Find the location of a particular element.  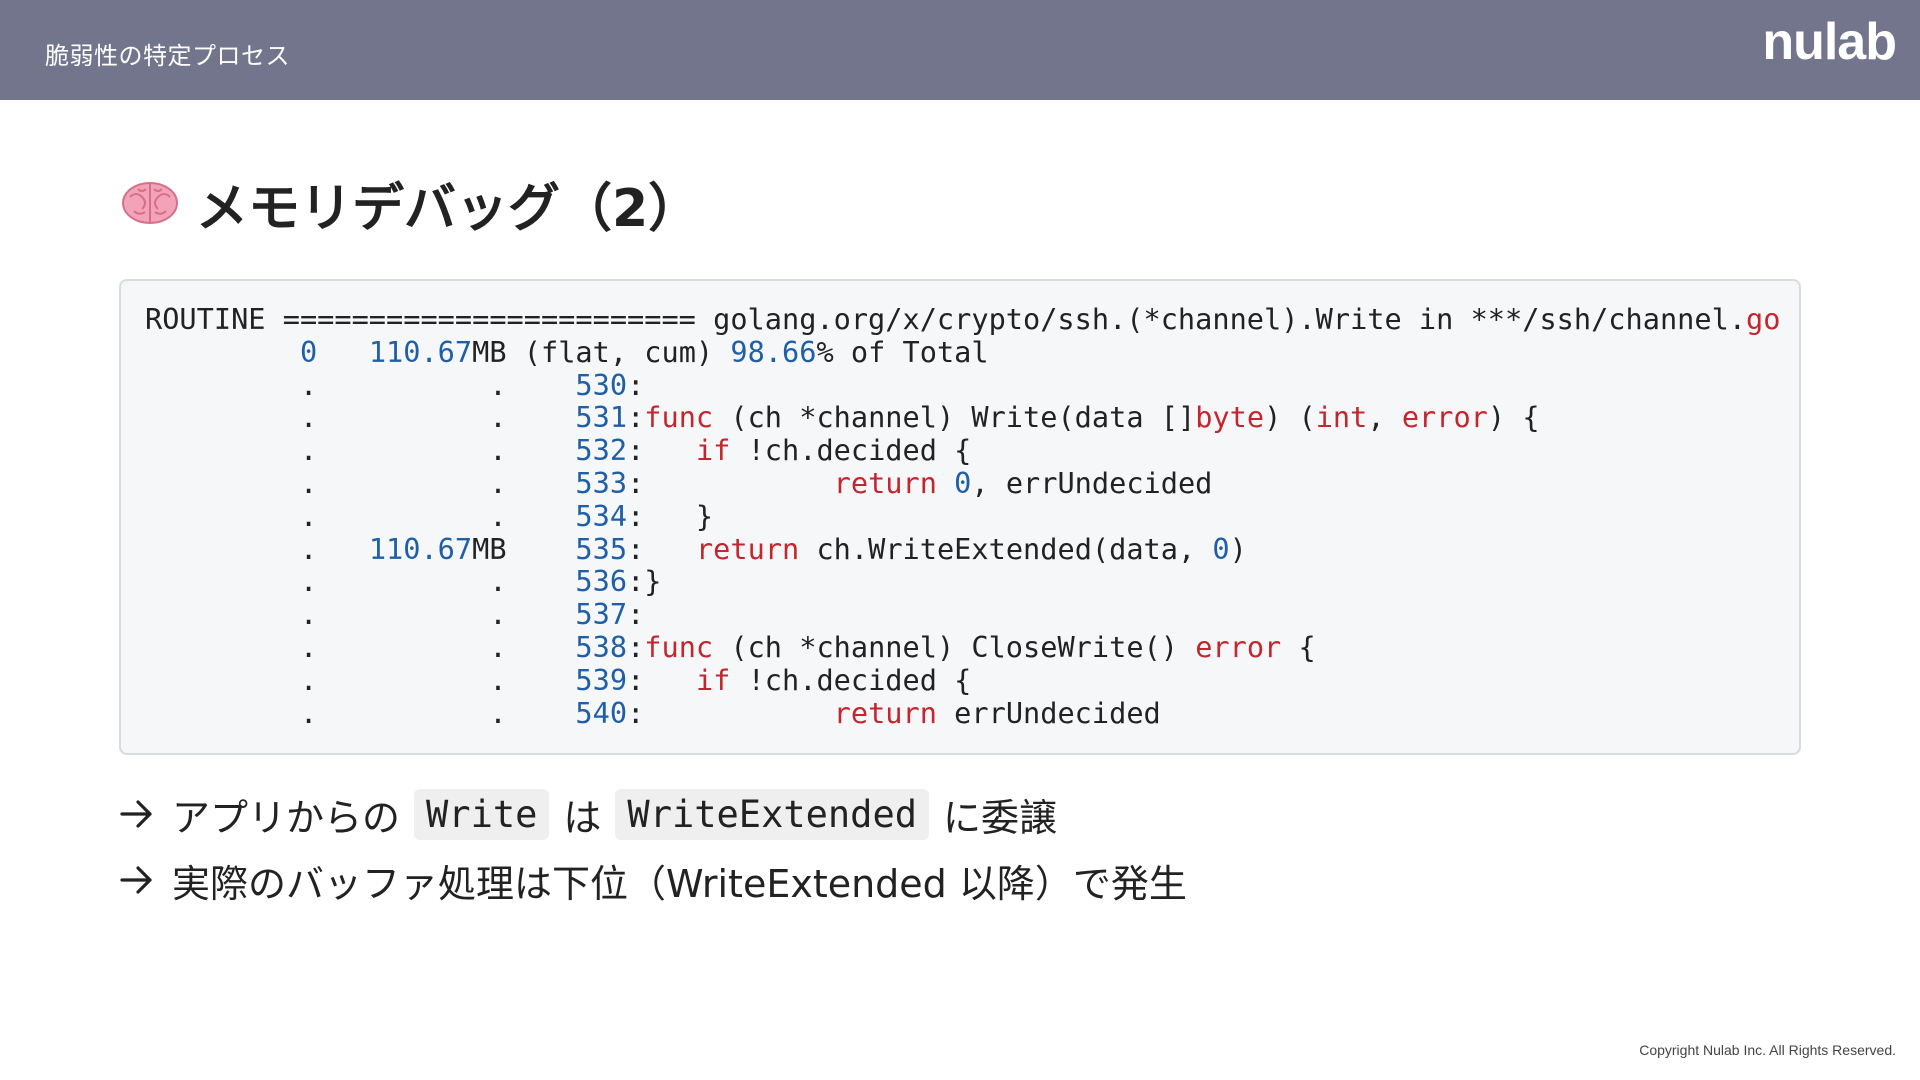

summary-line: 0 110.67MB (flat, cum) 98.66% of Total is located at coordinates (567, 352).